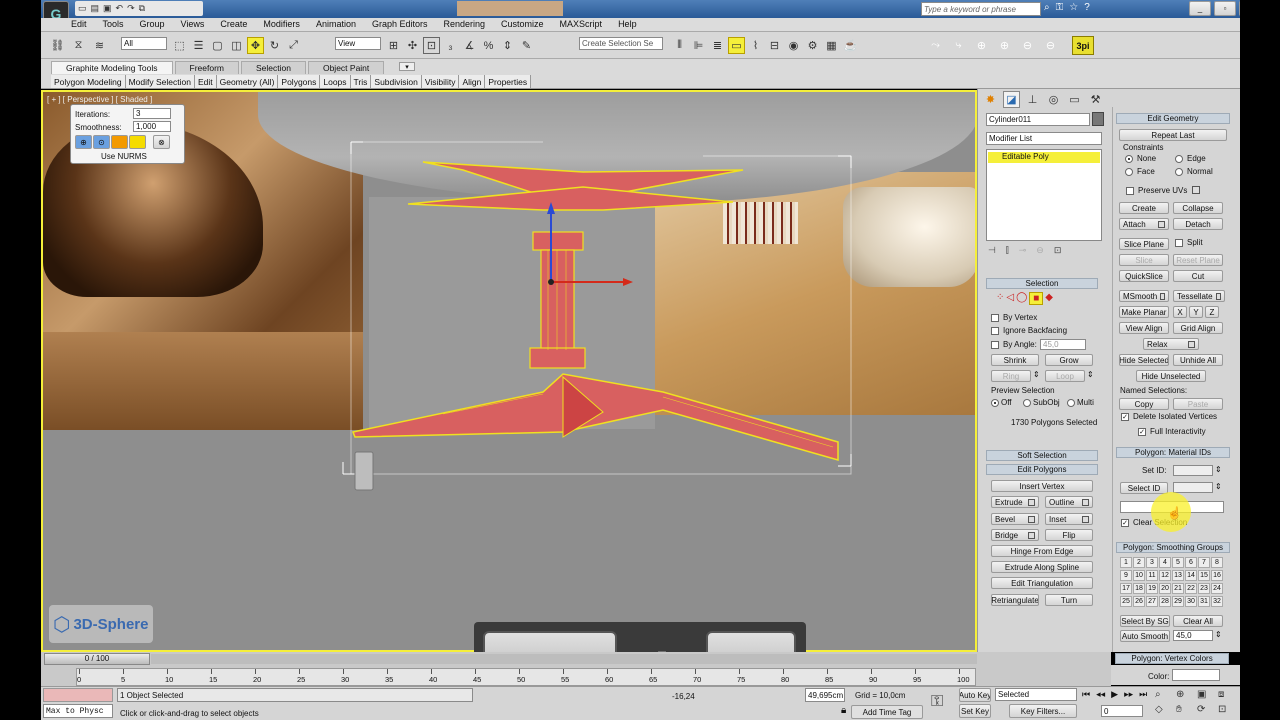  I want to click on smoothing-group-button: 19, so click(1152, 588).